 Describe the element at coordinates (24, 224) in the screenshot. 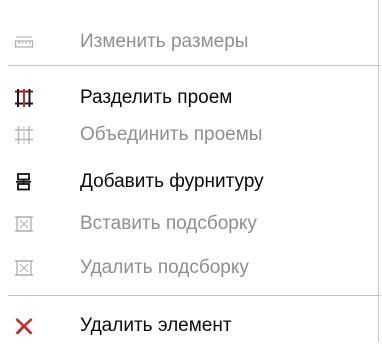

I see `insert-subassembly-icon` at that location.